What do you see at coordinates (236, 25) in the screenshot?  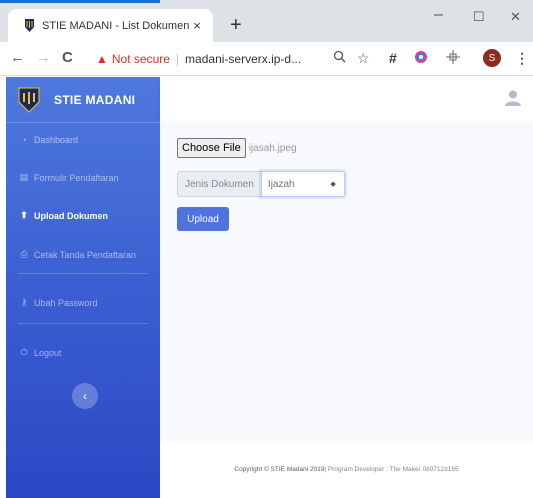 I see `new-tab-button: +` at bounding box center [236, 25].